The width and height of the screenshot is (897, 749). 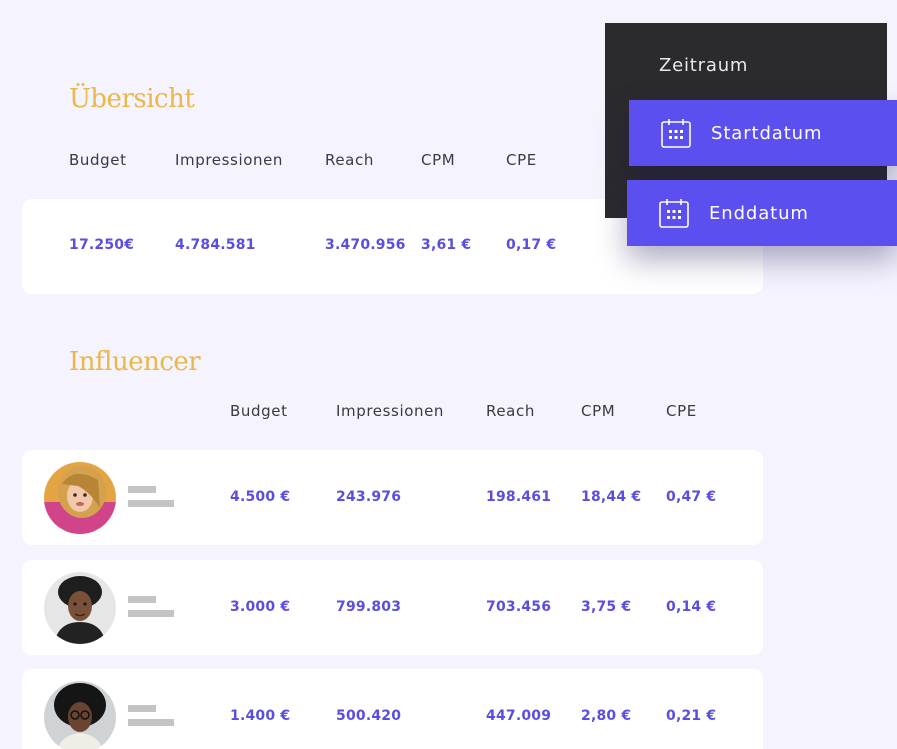 What do you see at coordinates (349, 160) in the screenshot?
I see `overview-header-reach: Reach` at bounding box center [349, 160].